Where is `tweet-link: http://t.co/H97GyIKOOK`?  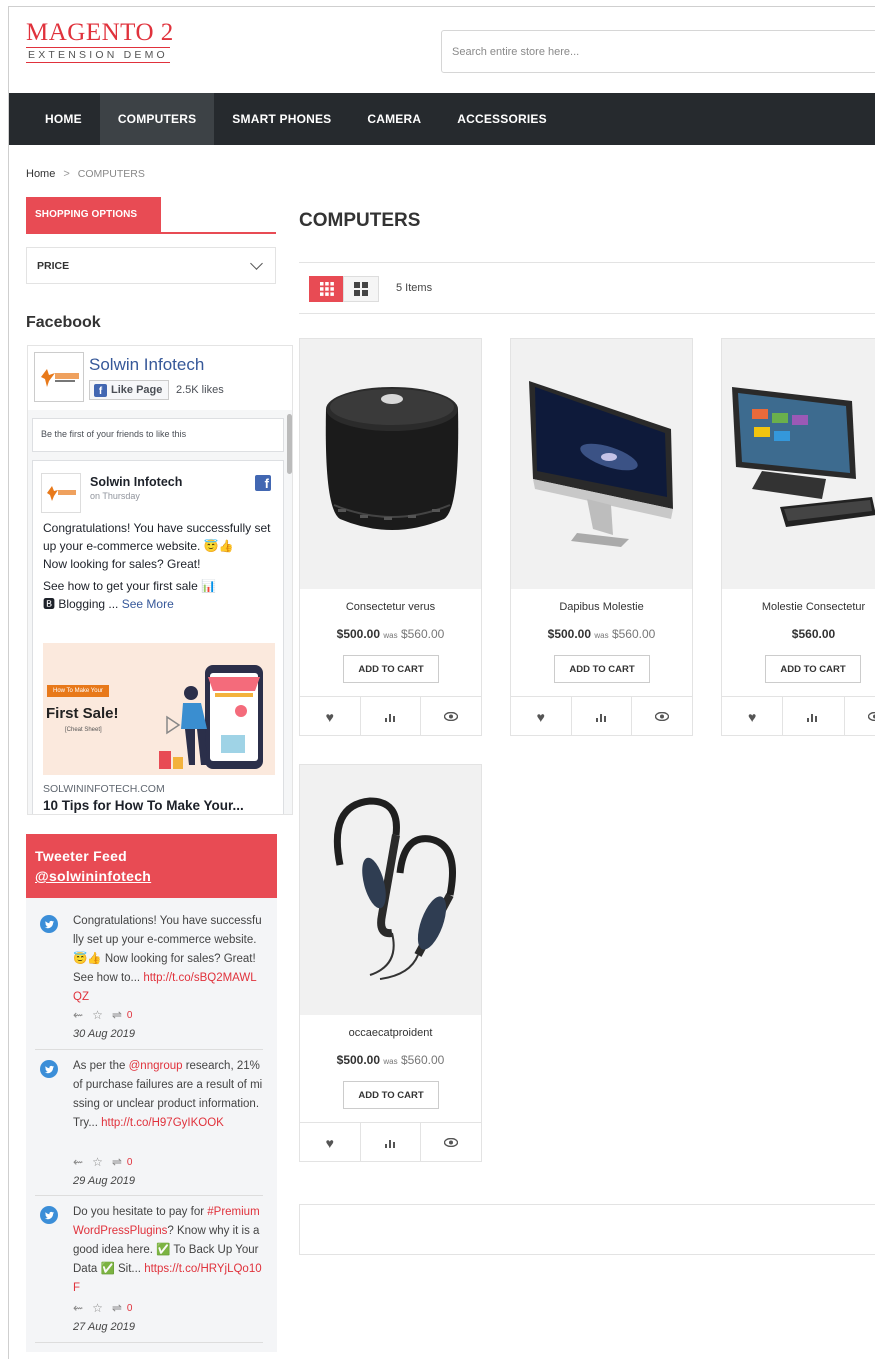 tweet-link: http://t.co/H97GyIKOOK is located at coordinates (162, 1123).